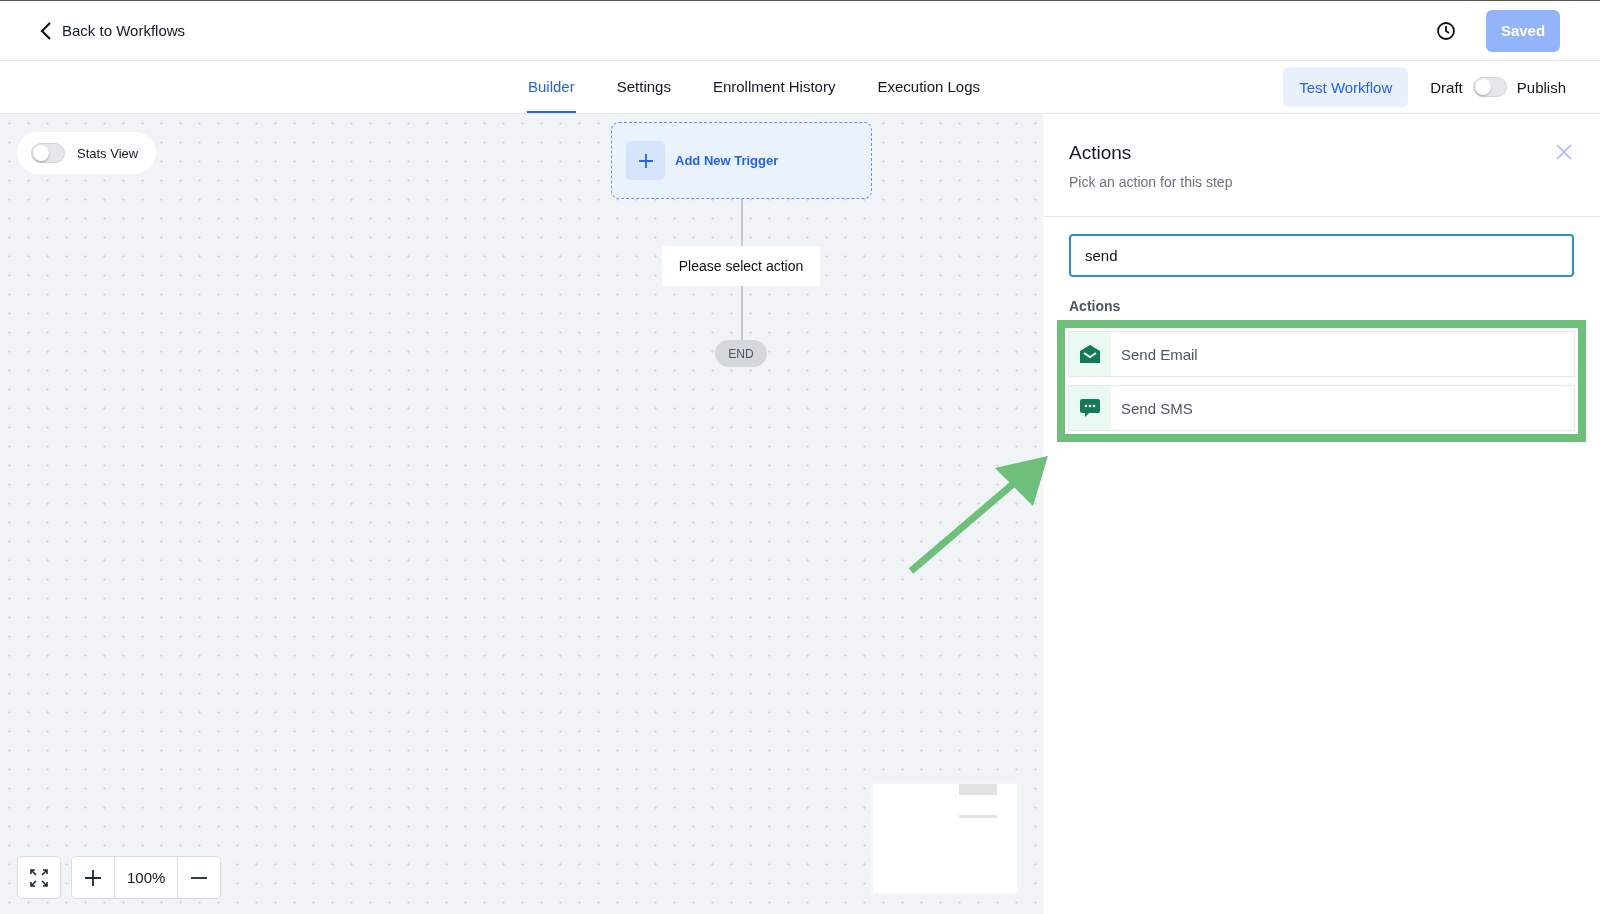 Image resolution: width=1600 pixels, height=914 pixels. What do you see at coordinates (39, 877) in the screenshot?
I see `expand-icon` at bounding box center [39, 877].